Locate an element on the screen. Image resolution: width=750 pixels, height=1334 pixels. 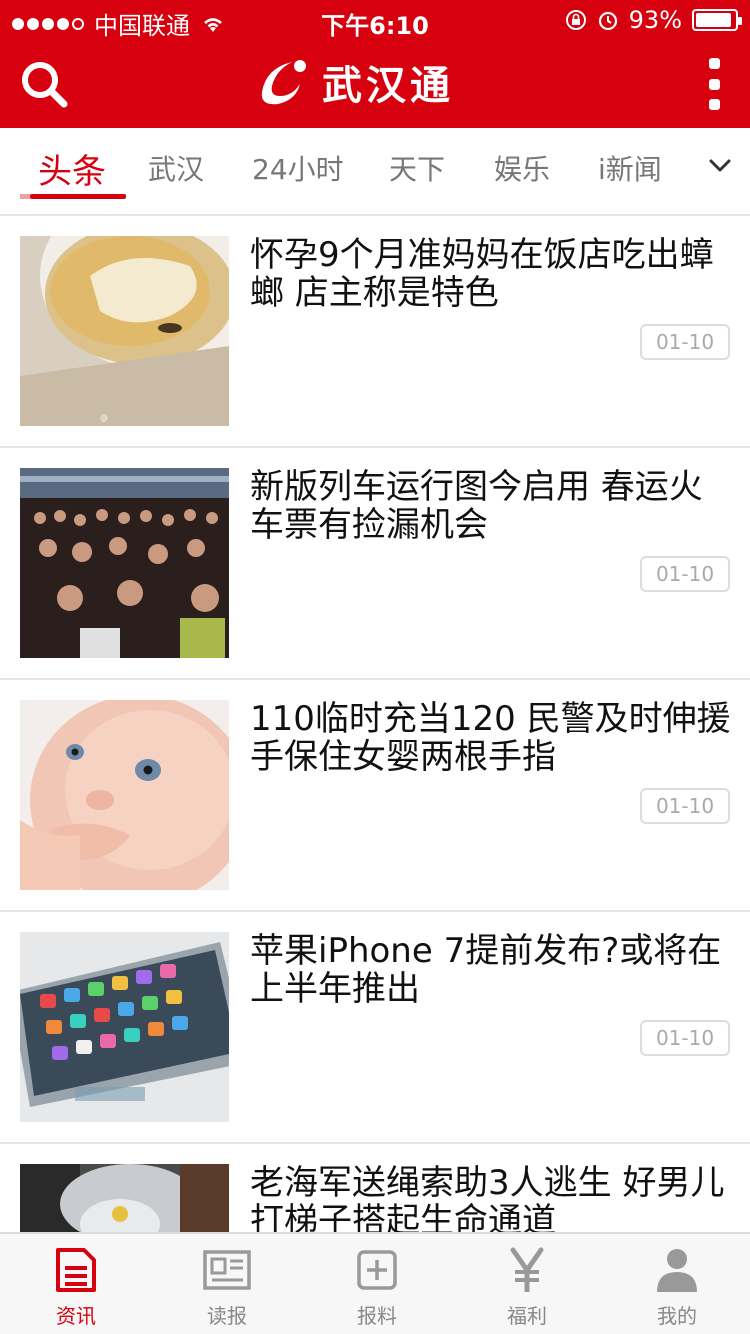
tabbar-item-report: 报料 is located at coordinates (377, 1287).